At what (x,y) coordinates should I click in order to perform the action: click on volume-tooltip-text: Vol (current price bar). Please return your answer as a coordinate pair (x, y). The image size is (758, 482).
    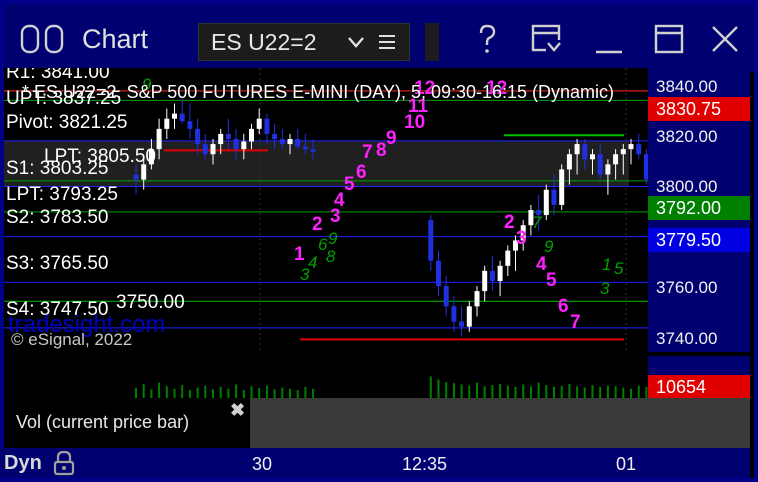
    Looking at the image, I should click on (103, 422).